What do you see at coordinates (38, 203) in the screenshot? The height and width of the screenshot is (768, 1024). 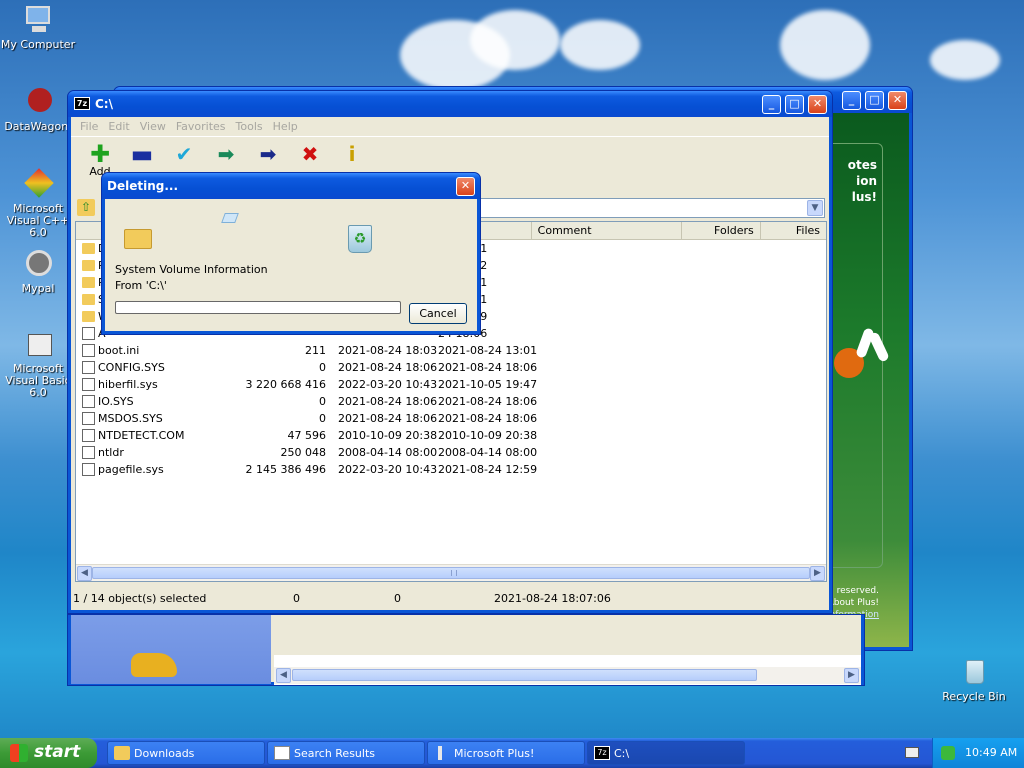 I see `desktop-icon-visual-cpp: Microsoft Visual C++ 6.0` at bounding box center [38, 203].